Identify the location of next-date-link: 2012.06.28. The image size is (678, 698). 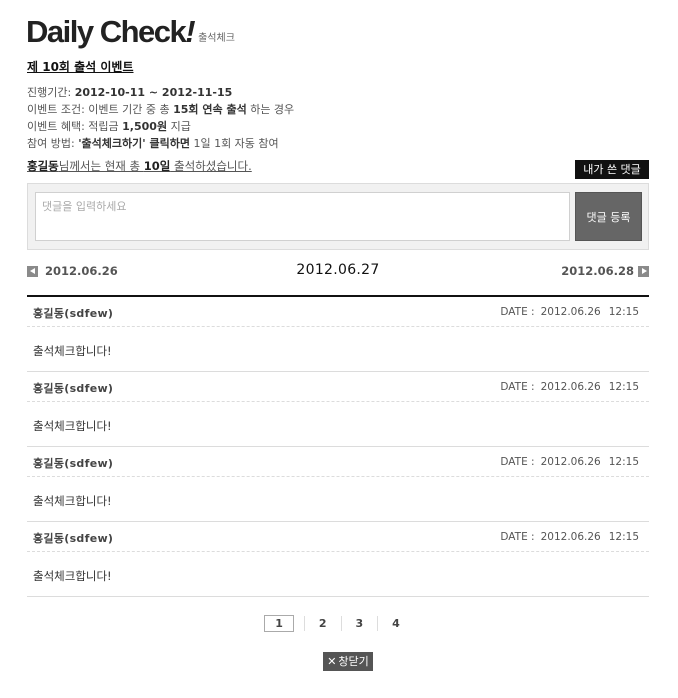
(605, 271).